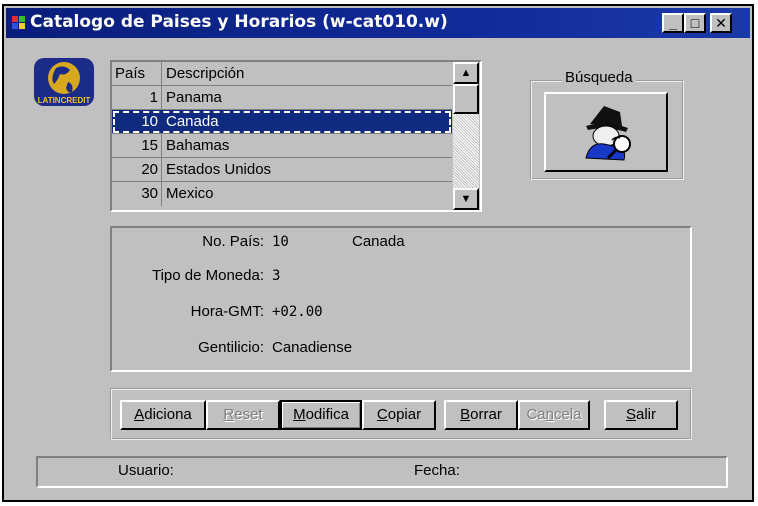 This screenshot has width=758, height=506. What do you see at coordinates (549, 414) in the screenshot?
I see `cancela-mnemonic: n` at bounding box center [549, 414].